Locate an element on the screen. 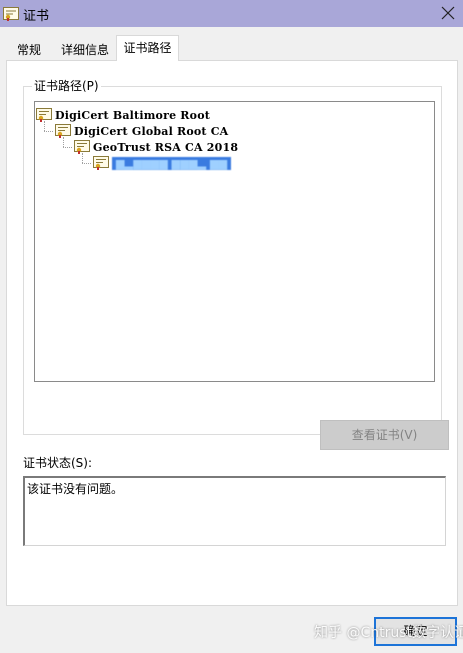 Image resolution: width=463 pixels, height=653 pixels. window-title: 证书 is located at coordinates (36, 16).